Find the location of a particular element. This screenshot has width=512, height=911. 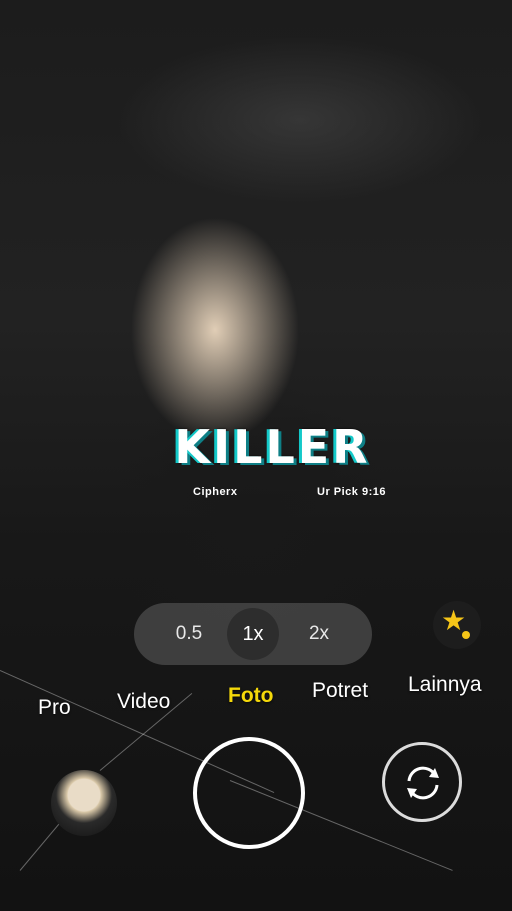

zoom-option-1x: 1x is located at coordinates (253, 634).